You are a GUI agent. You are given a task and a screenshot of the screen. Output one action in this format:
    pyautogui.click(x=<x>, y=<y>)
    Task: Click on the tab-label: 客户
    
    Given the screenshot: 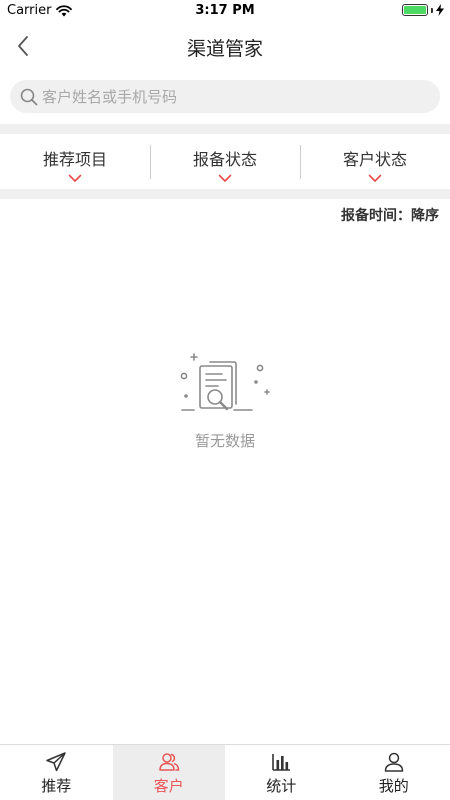 What is the action you would take?
    pyautogui.click(x=168, y=786)
    